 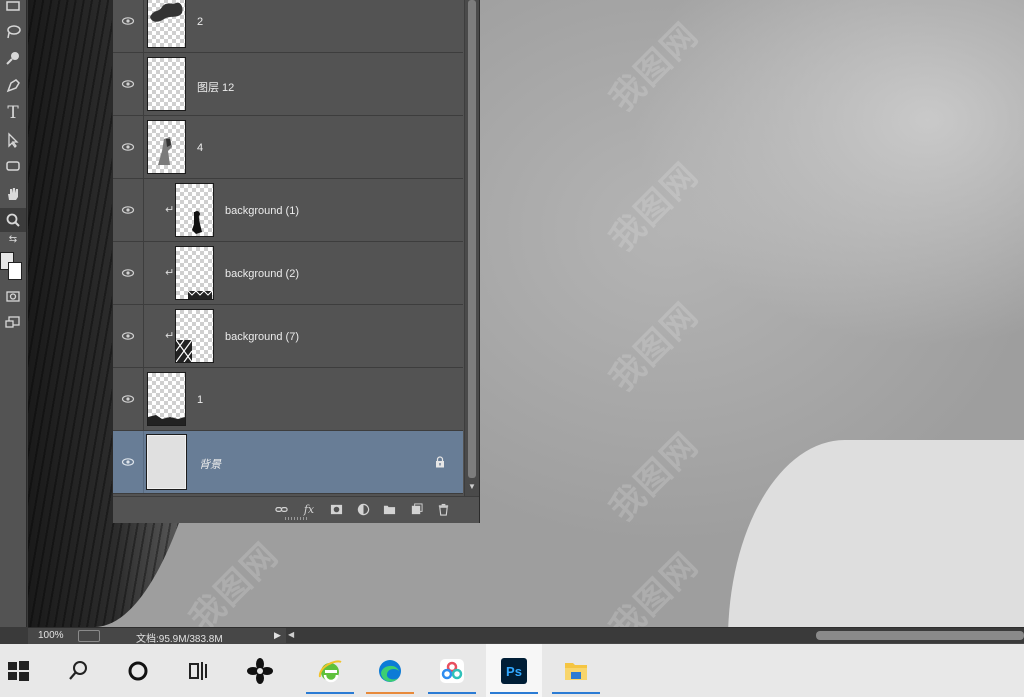 I want to click on layer-row: ↵ background (1), so click(x=288, y=210).